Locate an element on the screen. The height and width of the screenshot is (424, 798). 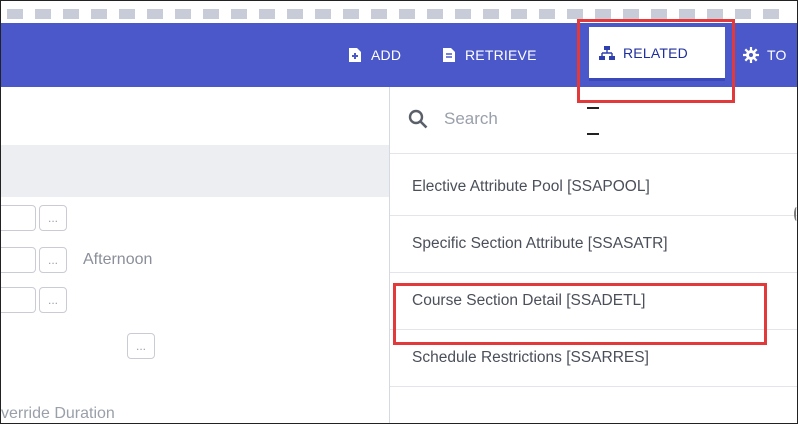
retrieve-button: RETRIEVE is located at coordinates (489, 55).